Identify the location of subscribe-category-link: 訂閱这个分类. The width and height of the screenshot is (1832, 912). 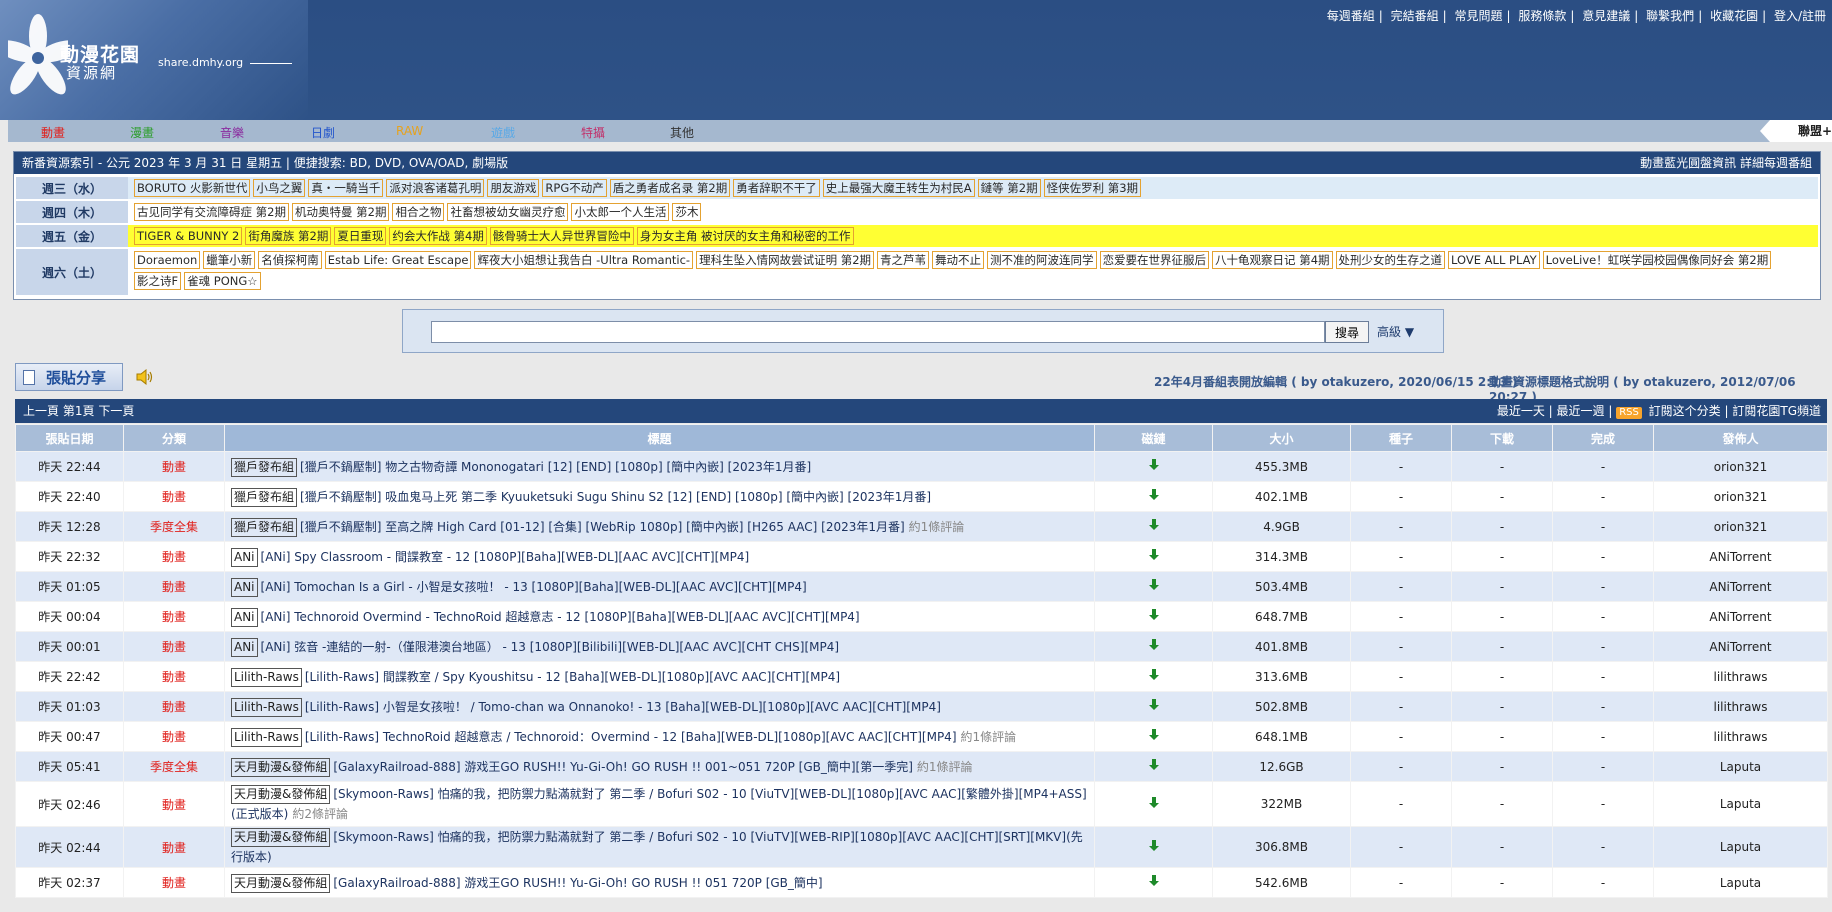
(1685, 411).